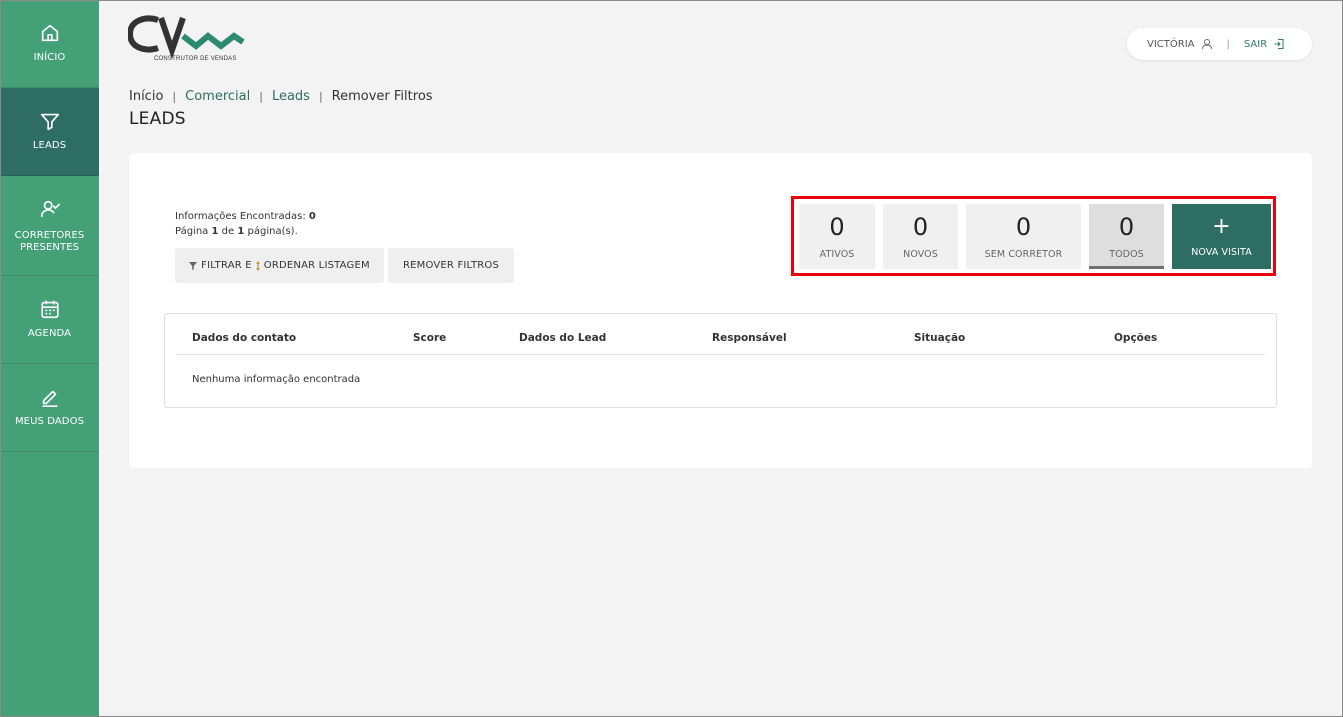 The width and height of the screenshot is (1343, 717). What do you see at coordinates (49, 241) in the screenshot?
I see `sidebar-item-label: CORRETORES PRESENTES` at bounding box center [49, 241].